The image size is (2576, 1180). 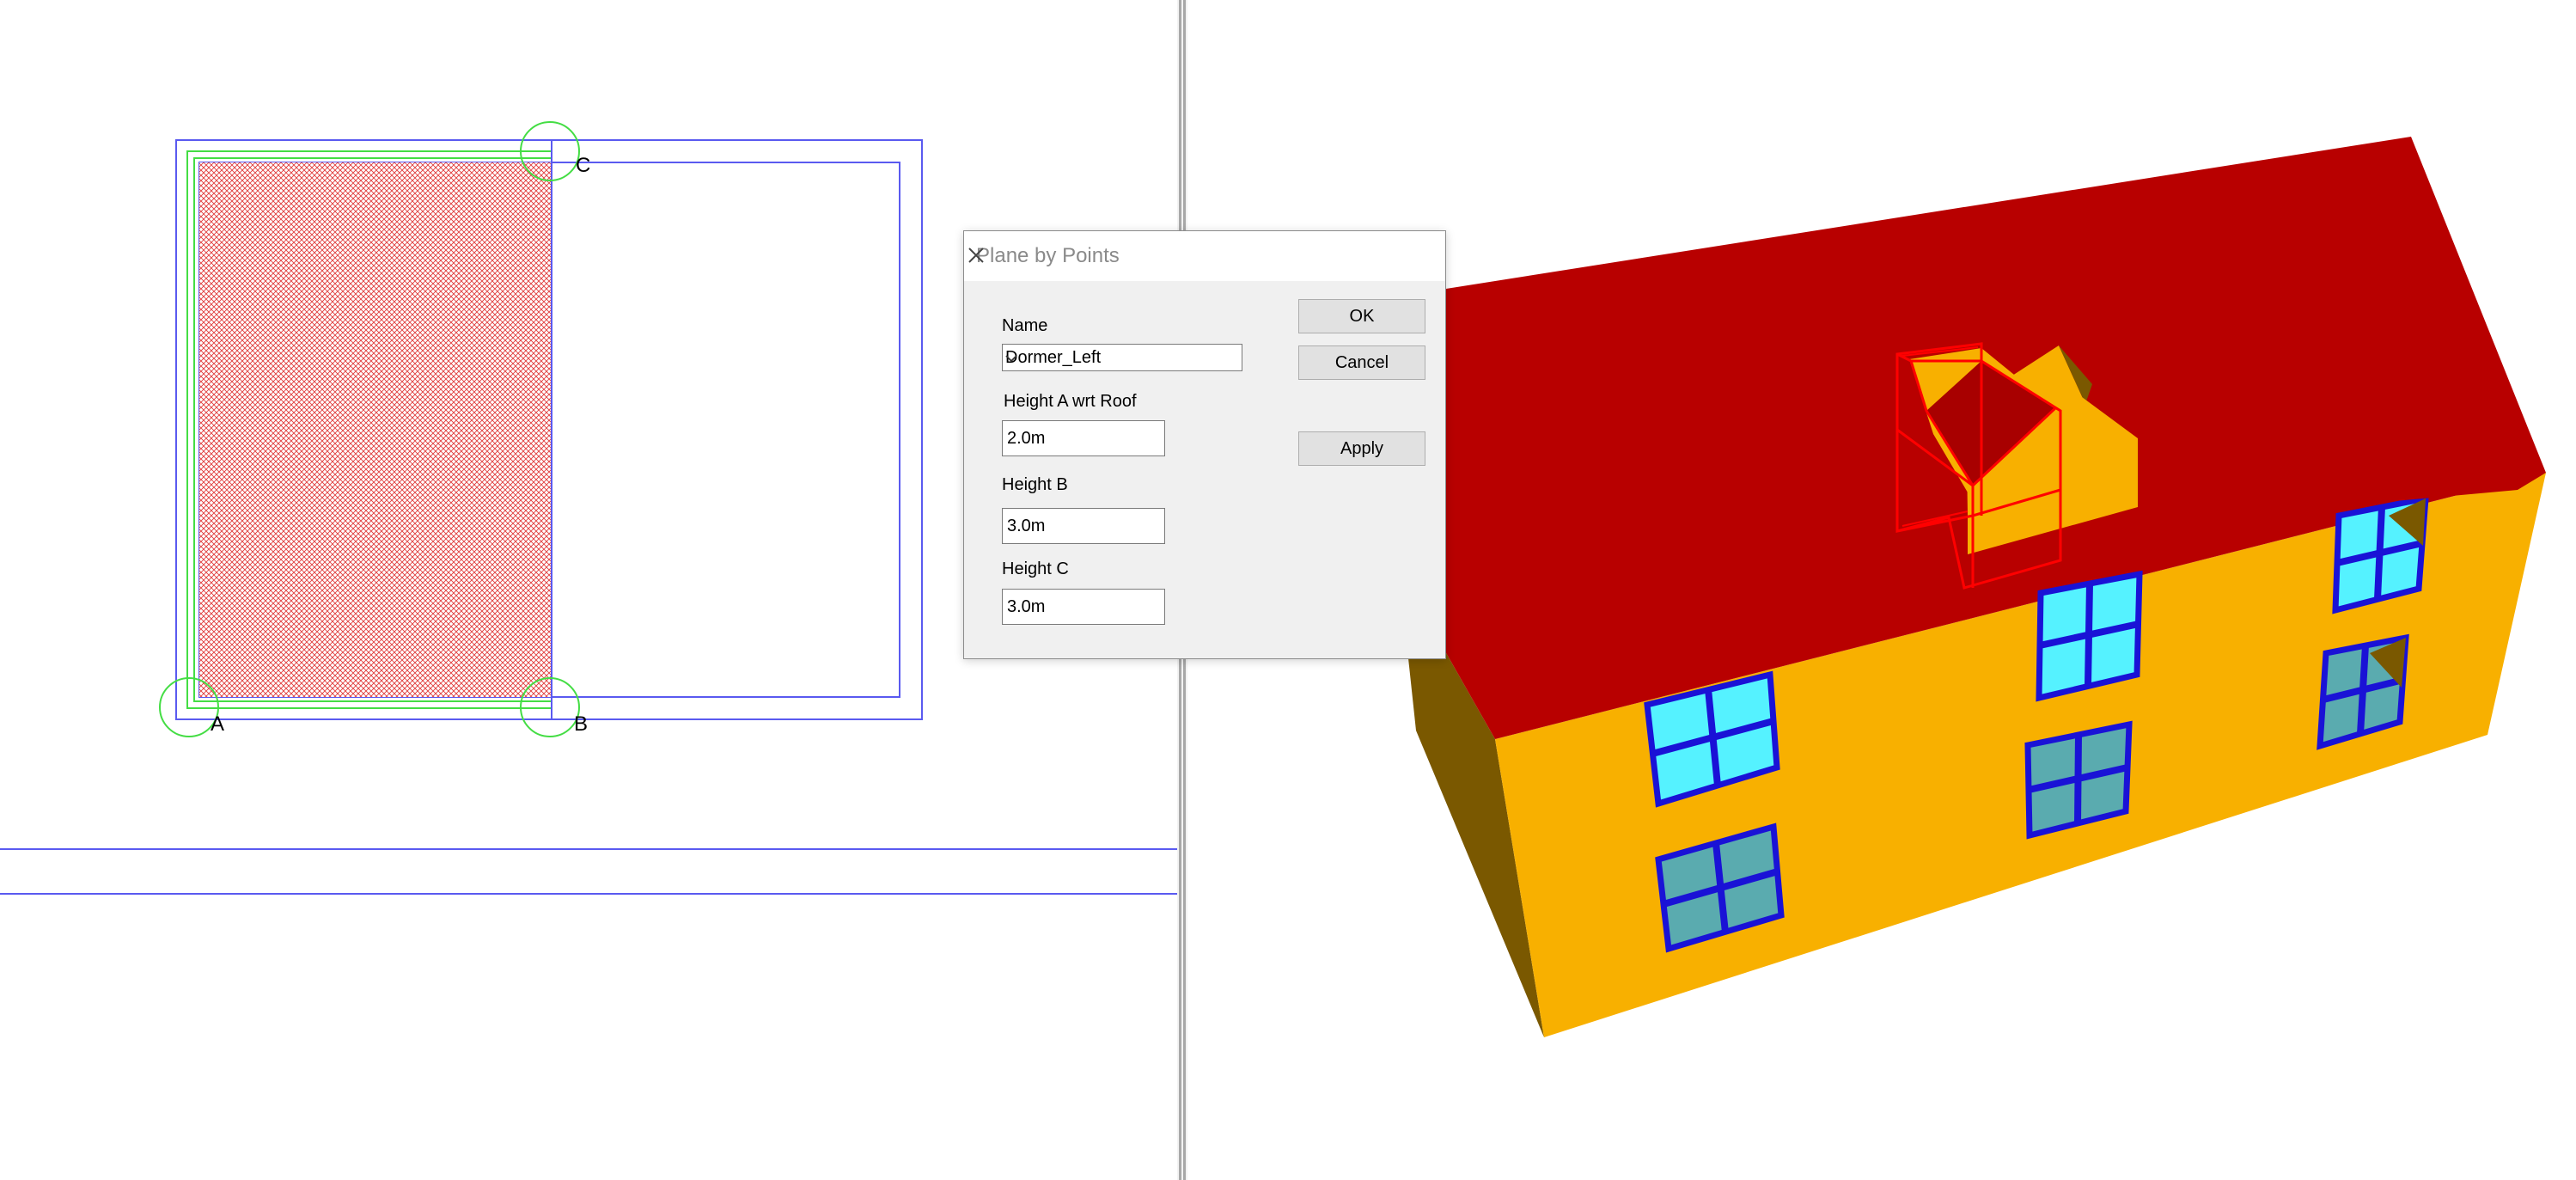 What do you see at coordinates (1048, 255) in the screenshot?
I see `dialog-title: Plane by Points` at bounding box center [1048, 255].